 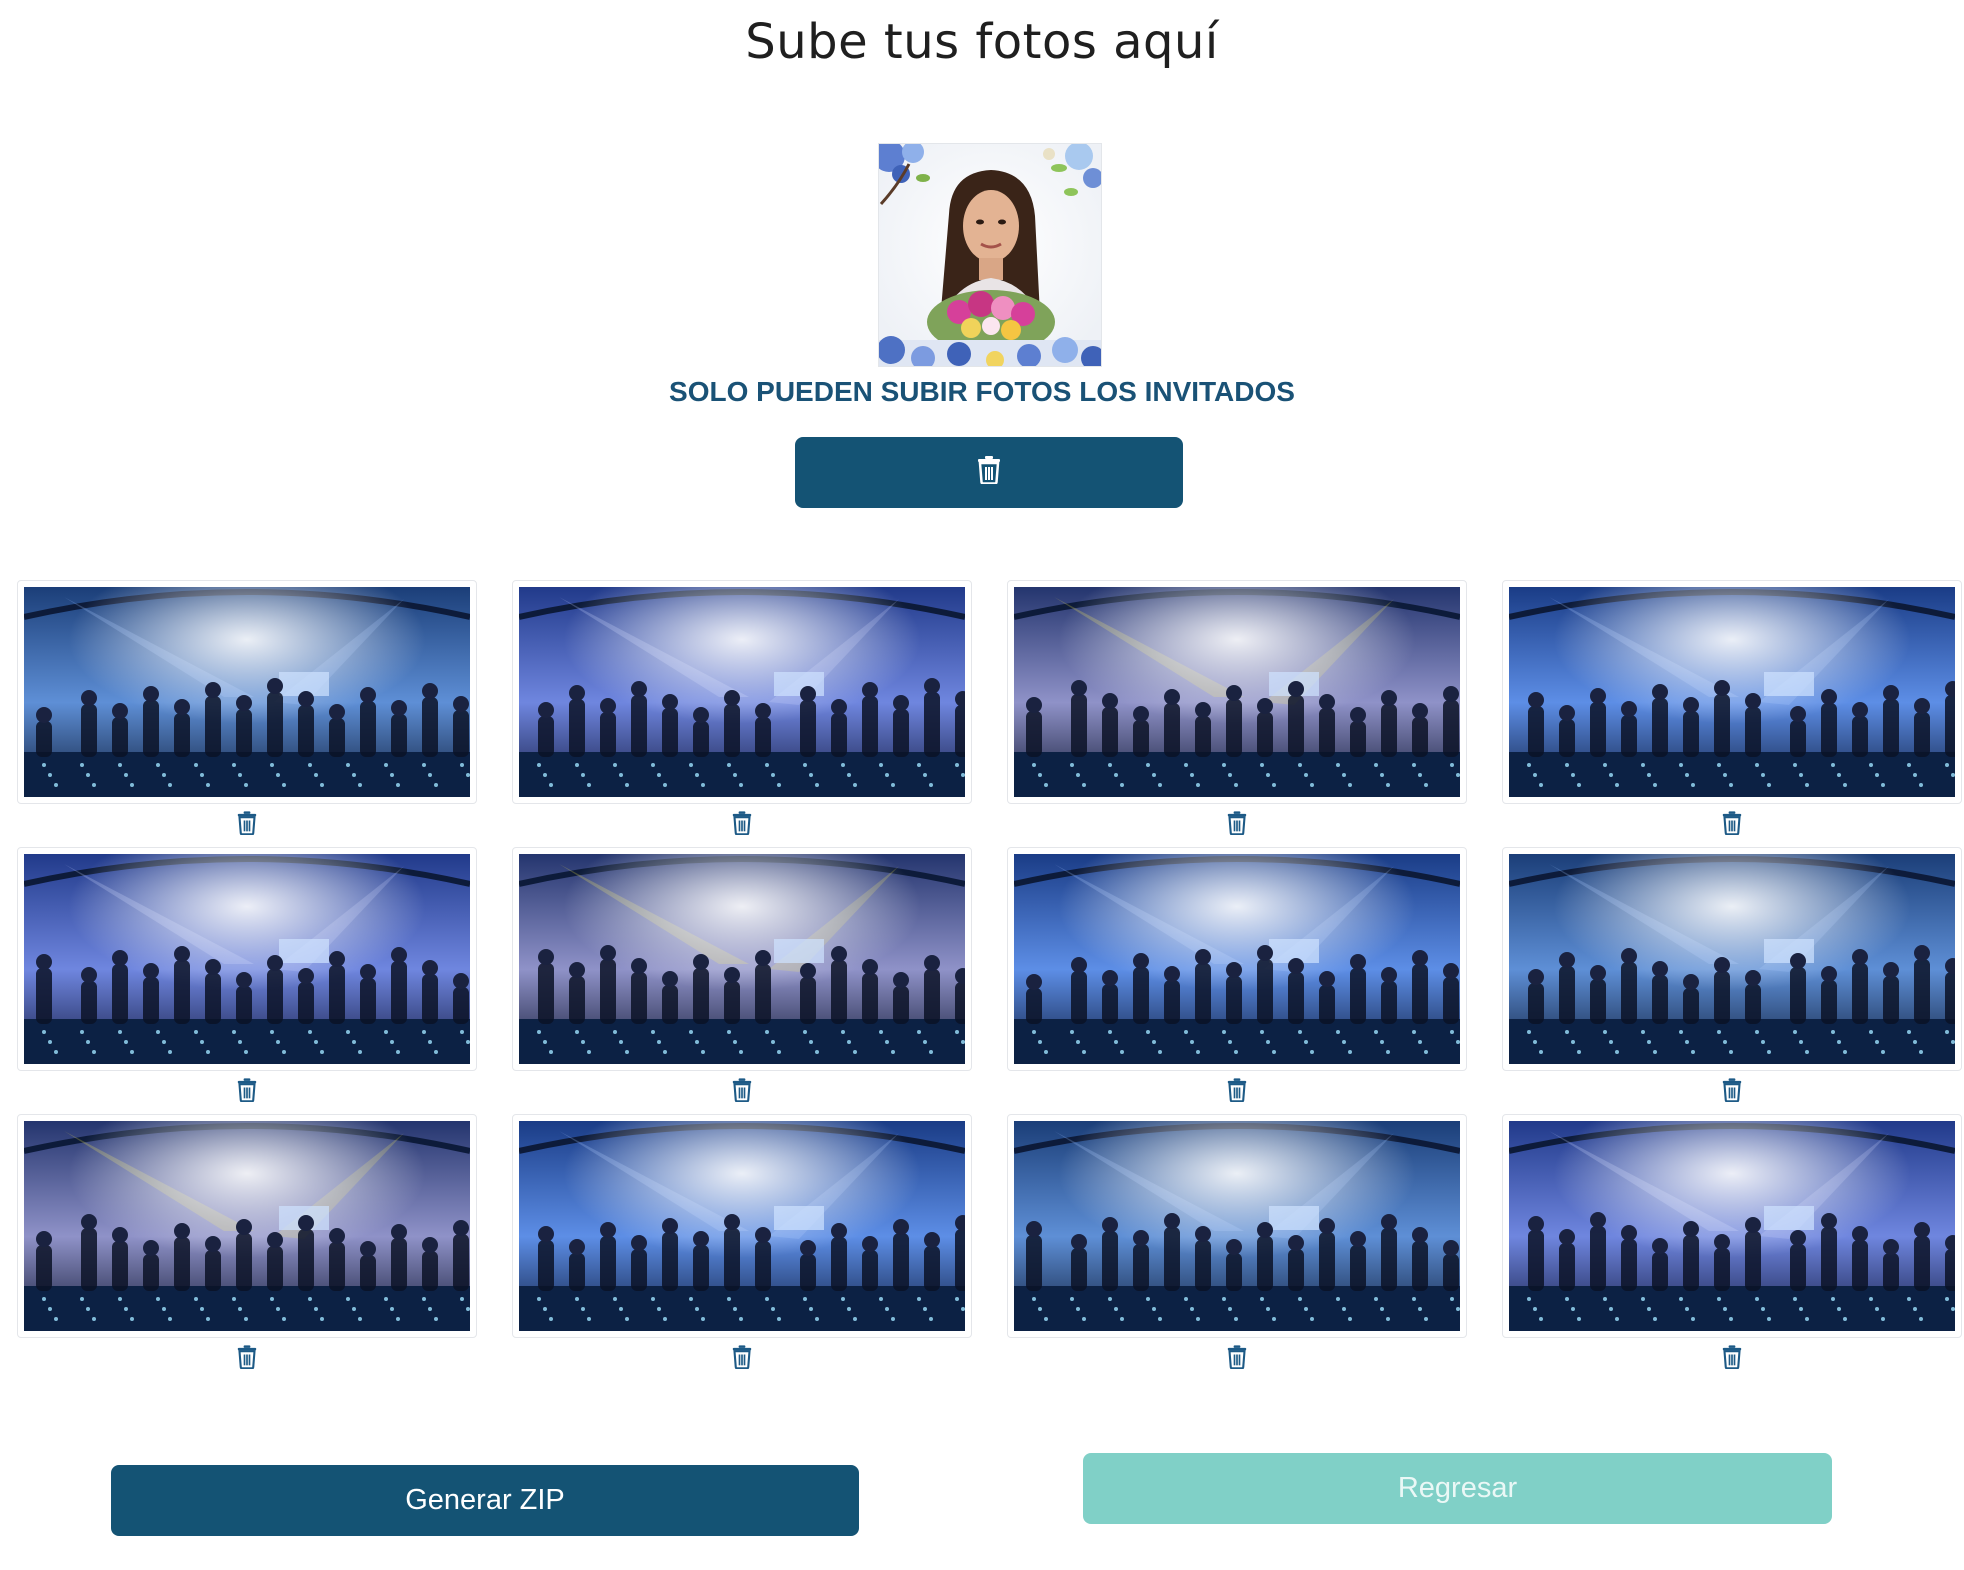 I want to click on generate-zip-button: Generar ZIP, so click(x=485, y=1500).